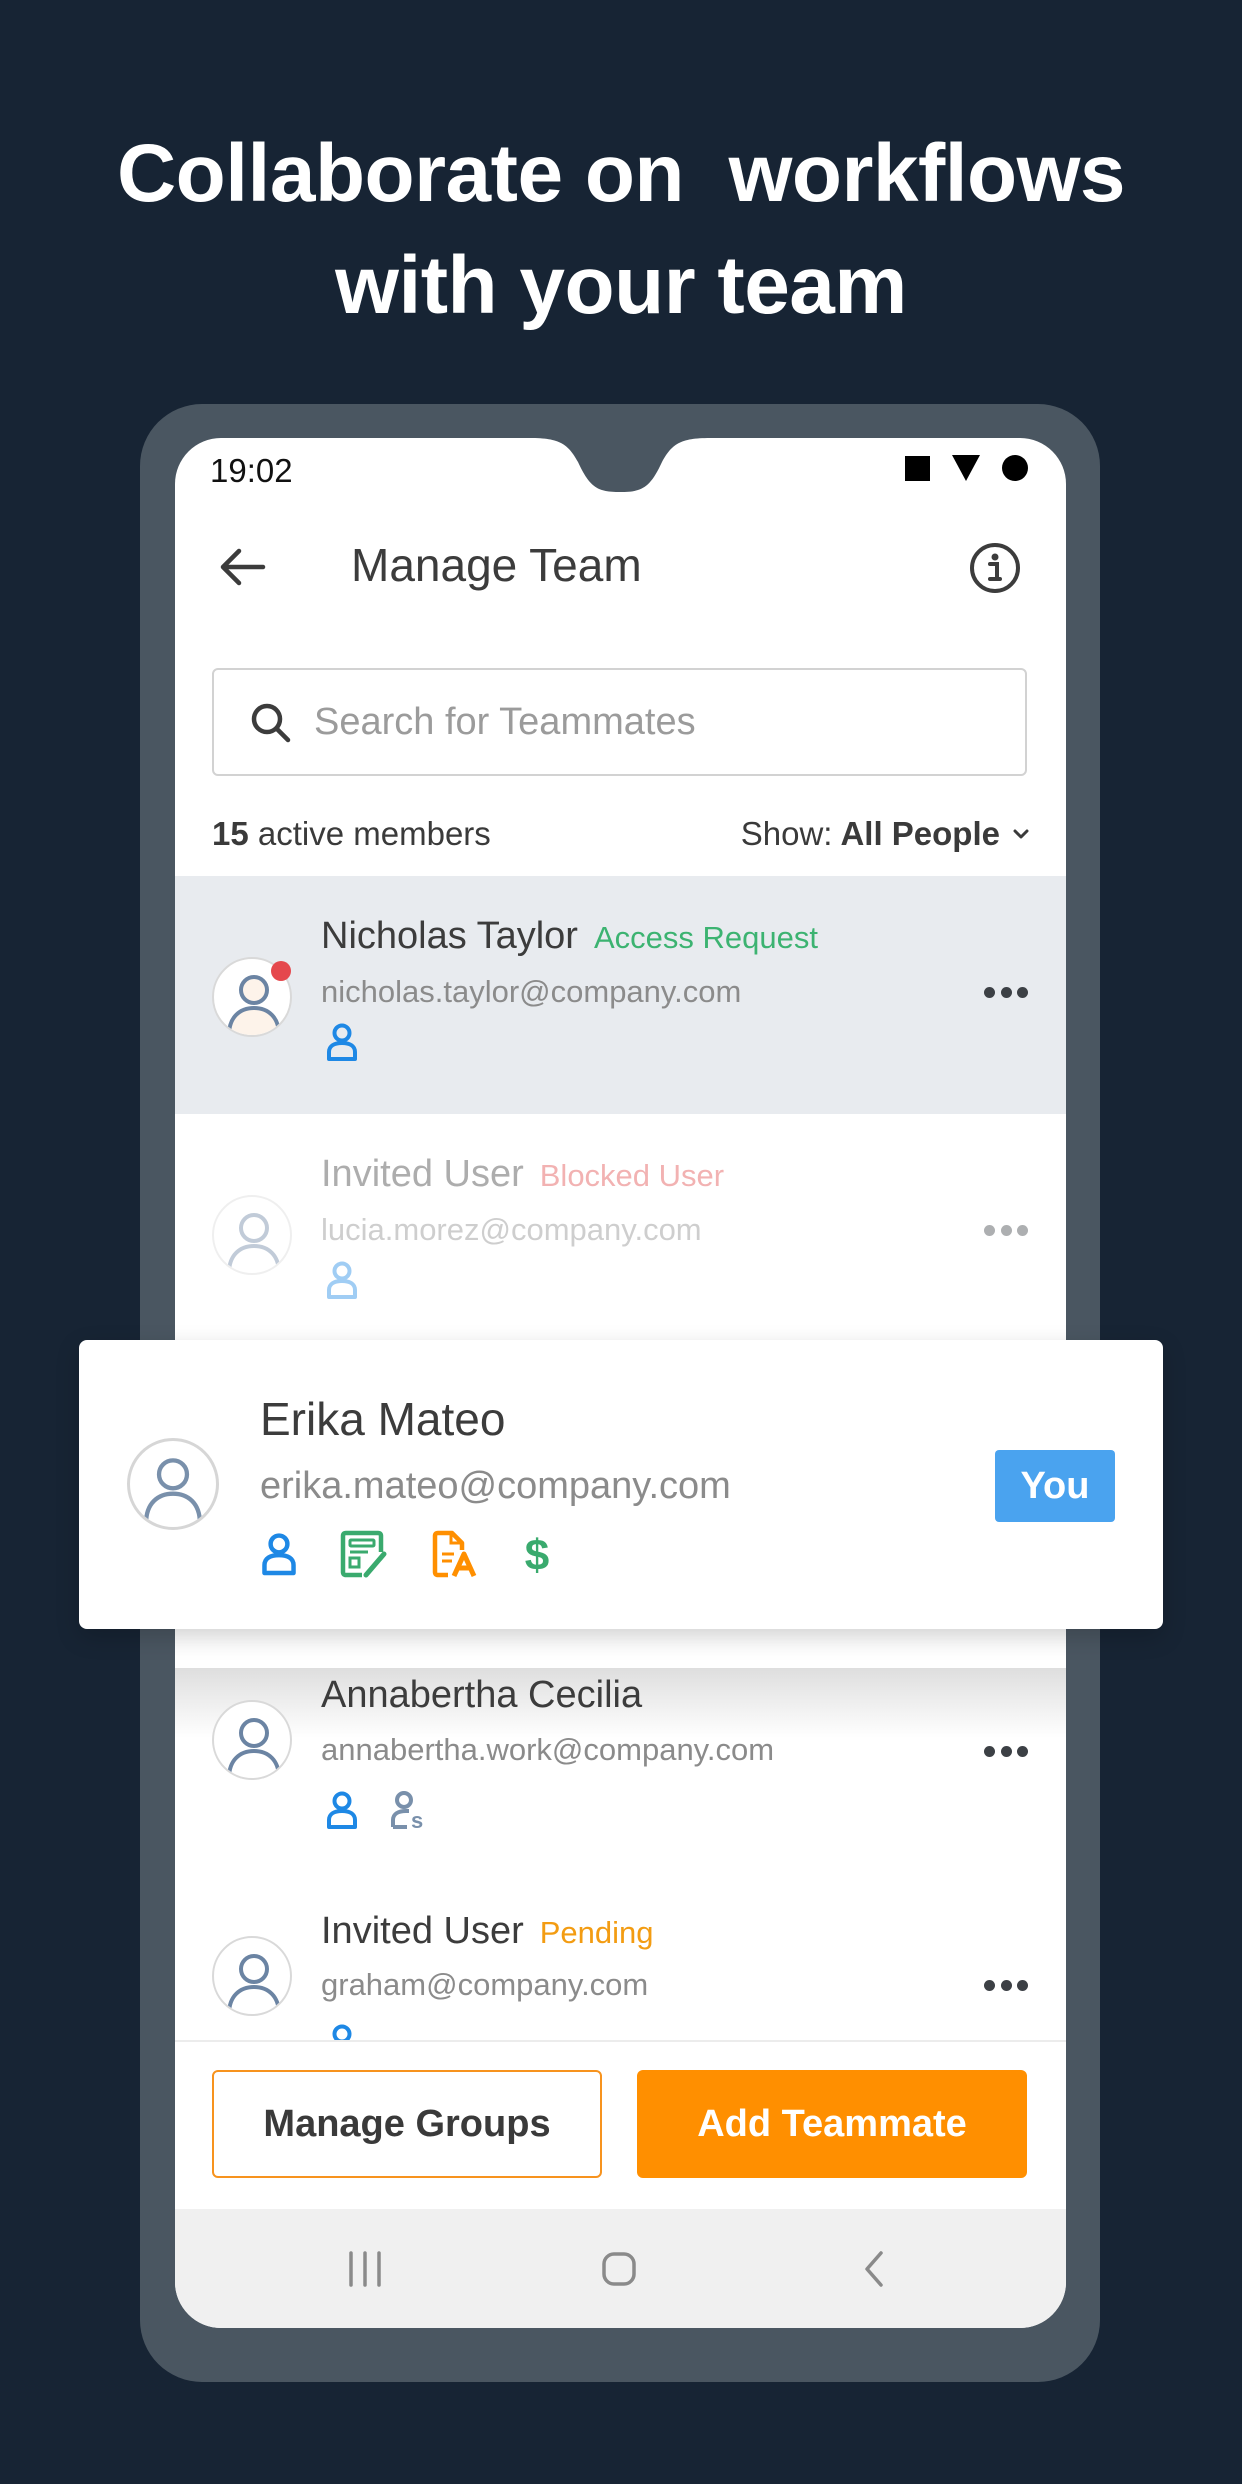  What do you see at coordinates (832, 2124) in the screenshot?
I see `add-teammate-button: Add Teammate` at bounding box center [832, 2124].